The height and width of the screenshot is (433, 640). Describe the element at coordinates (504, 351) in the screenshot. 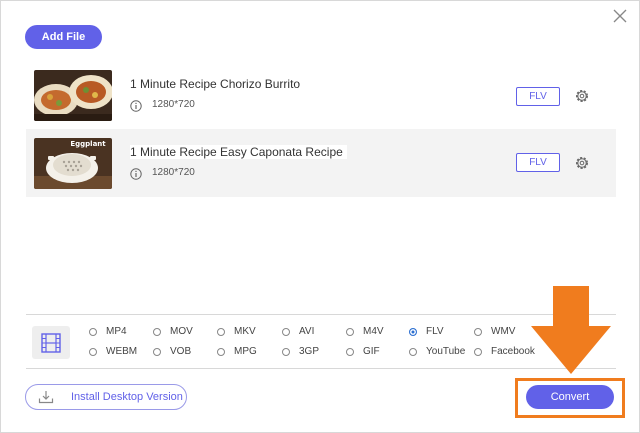

I see `format-option-facebook: Facebook` at that location.